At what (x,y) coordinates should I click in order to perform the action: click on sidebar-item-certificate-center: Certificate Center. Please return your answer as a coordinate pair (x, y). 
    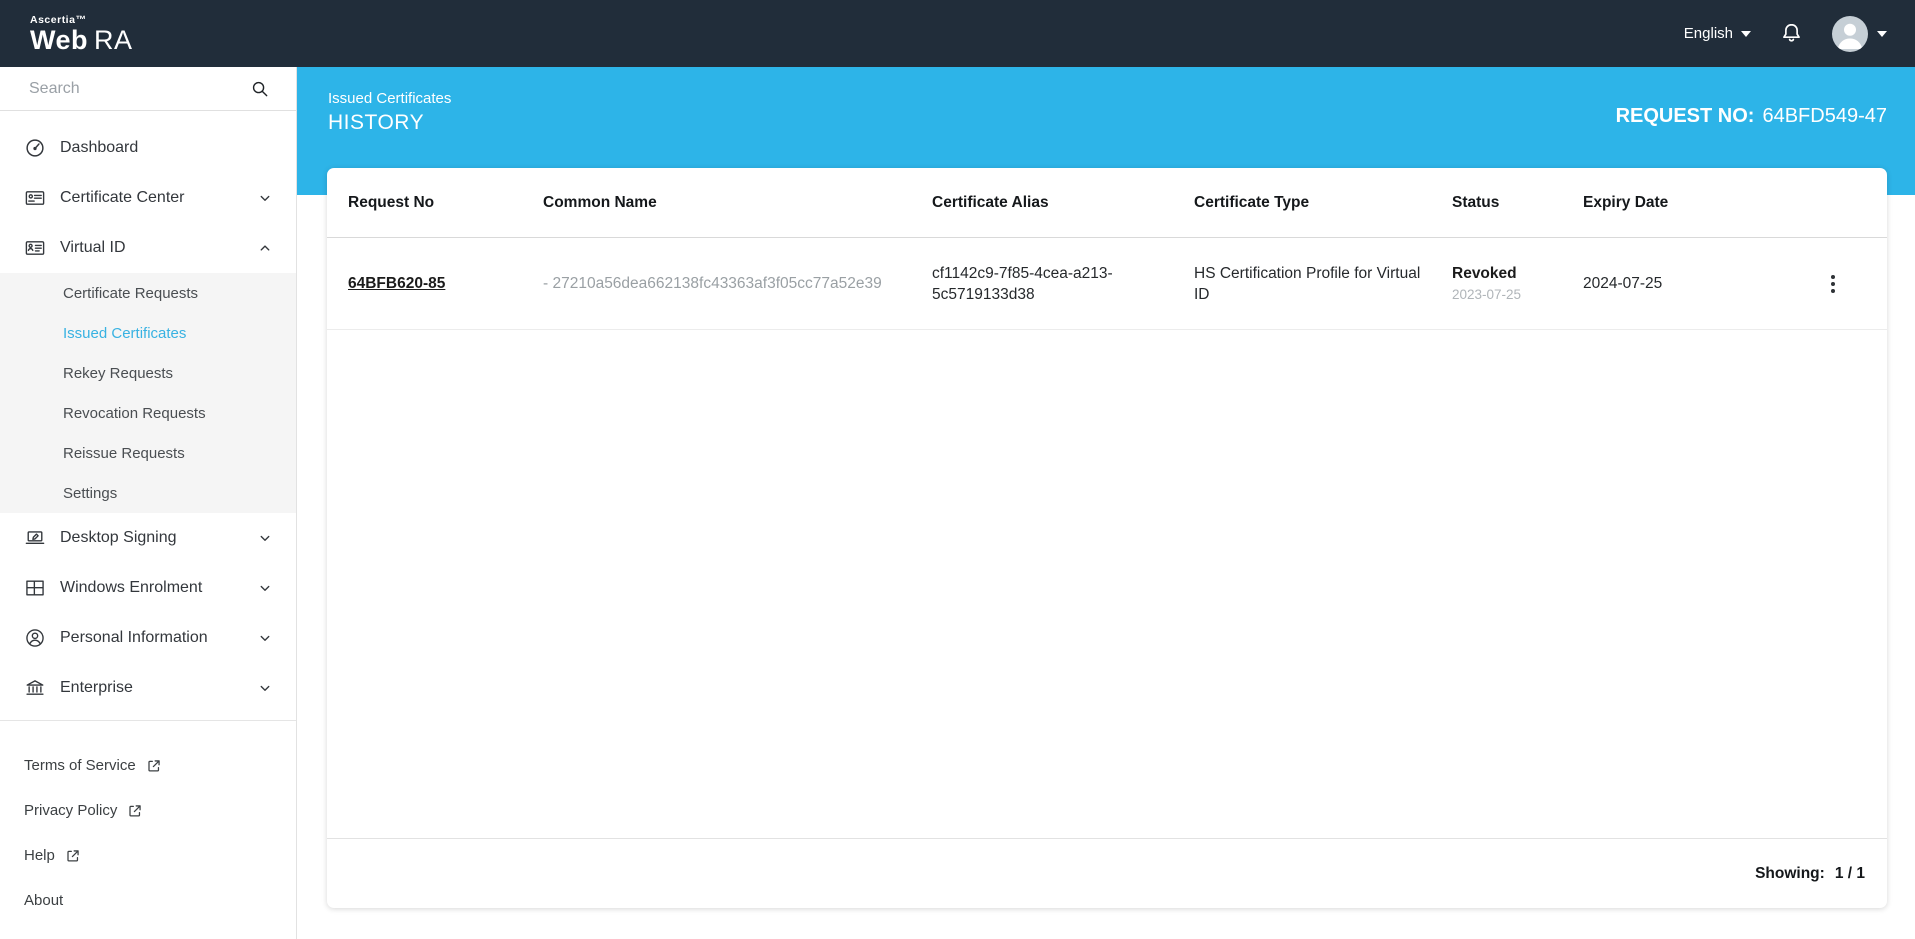
    Looking at the image, I should click on (148, 198).